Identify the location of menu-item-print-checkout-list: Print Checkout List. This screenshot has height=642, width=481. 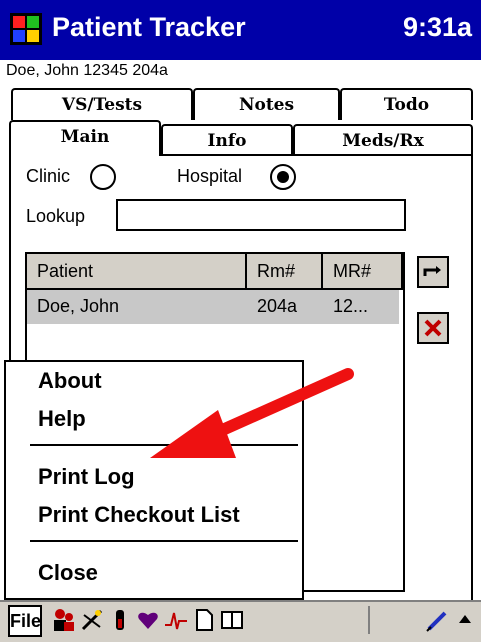
(139, 515).